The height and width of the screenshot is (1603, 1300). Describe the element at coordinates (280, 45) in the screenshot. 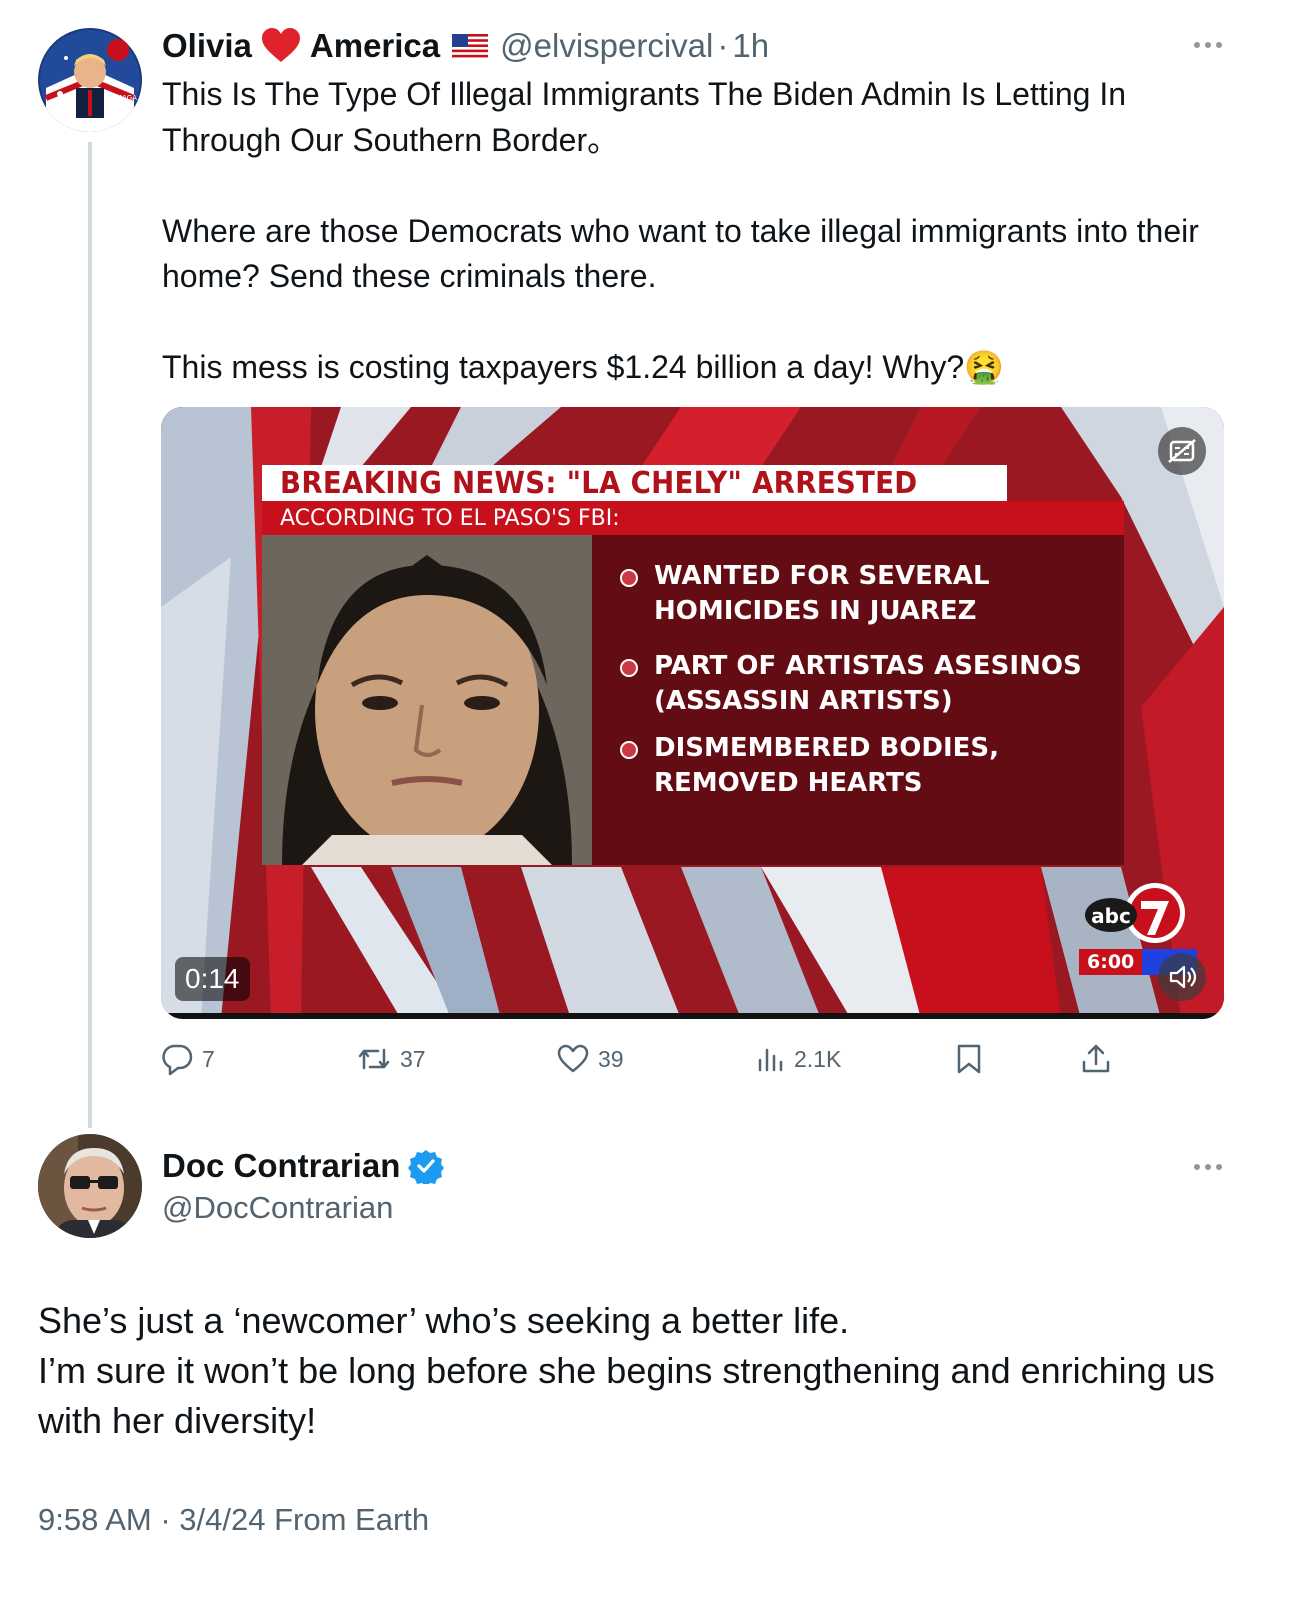

I see `red-heart-icon` at that location.